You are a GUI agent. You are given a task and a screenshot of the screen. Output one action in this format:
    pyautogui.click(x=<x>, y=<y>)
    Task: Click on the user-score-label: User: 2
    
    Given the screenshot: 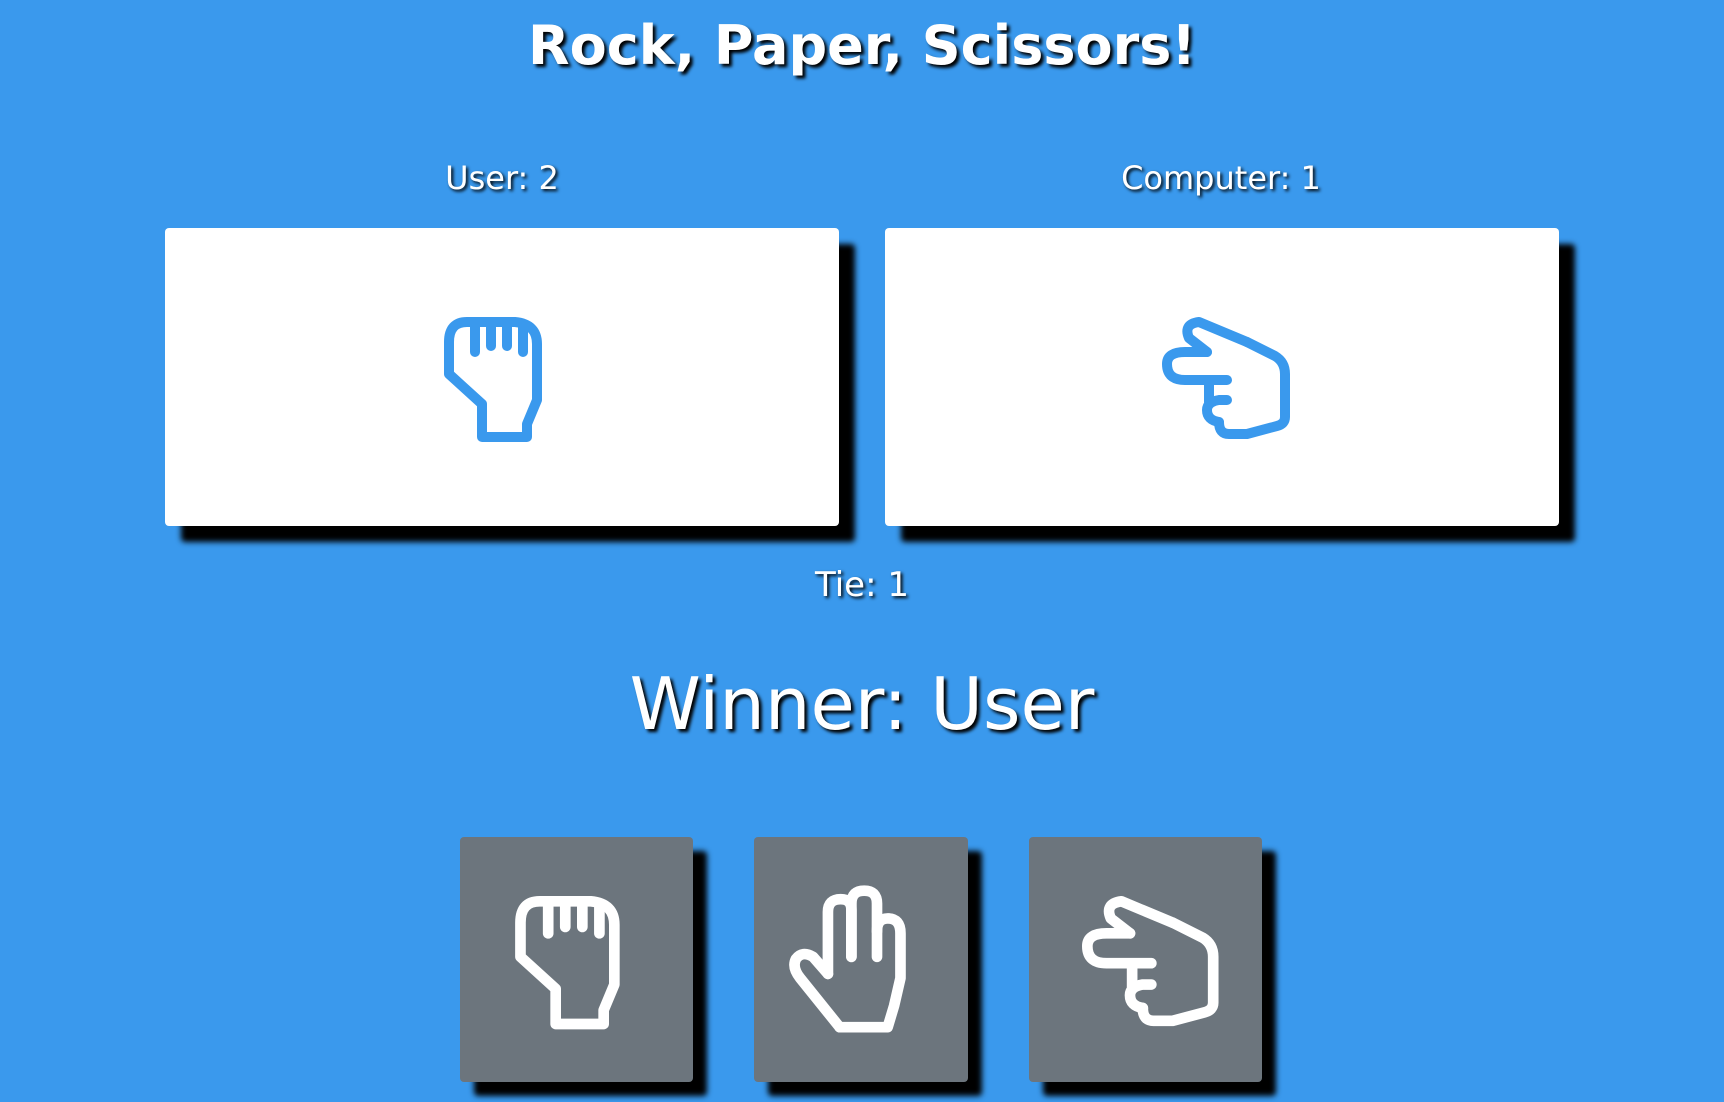 What is the action you would take?
    pyautogui.click(x=502, y=178)
    